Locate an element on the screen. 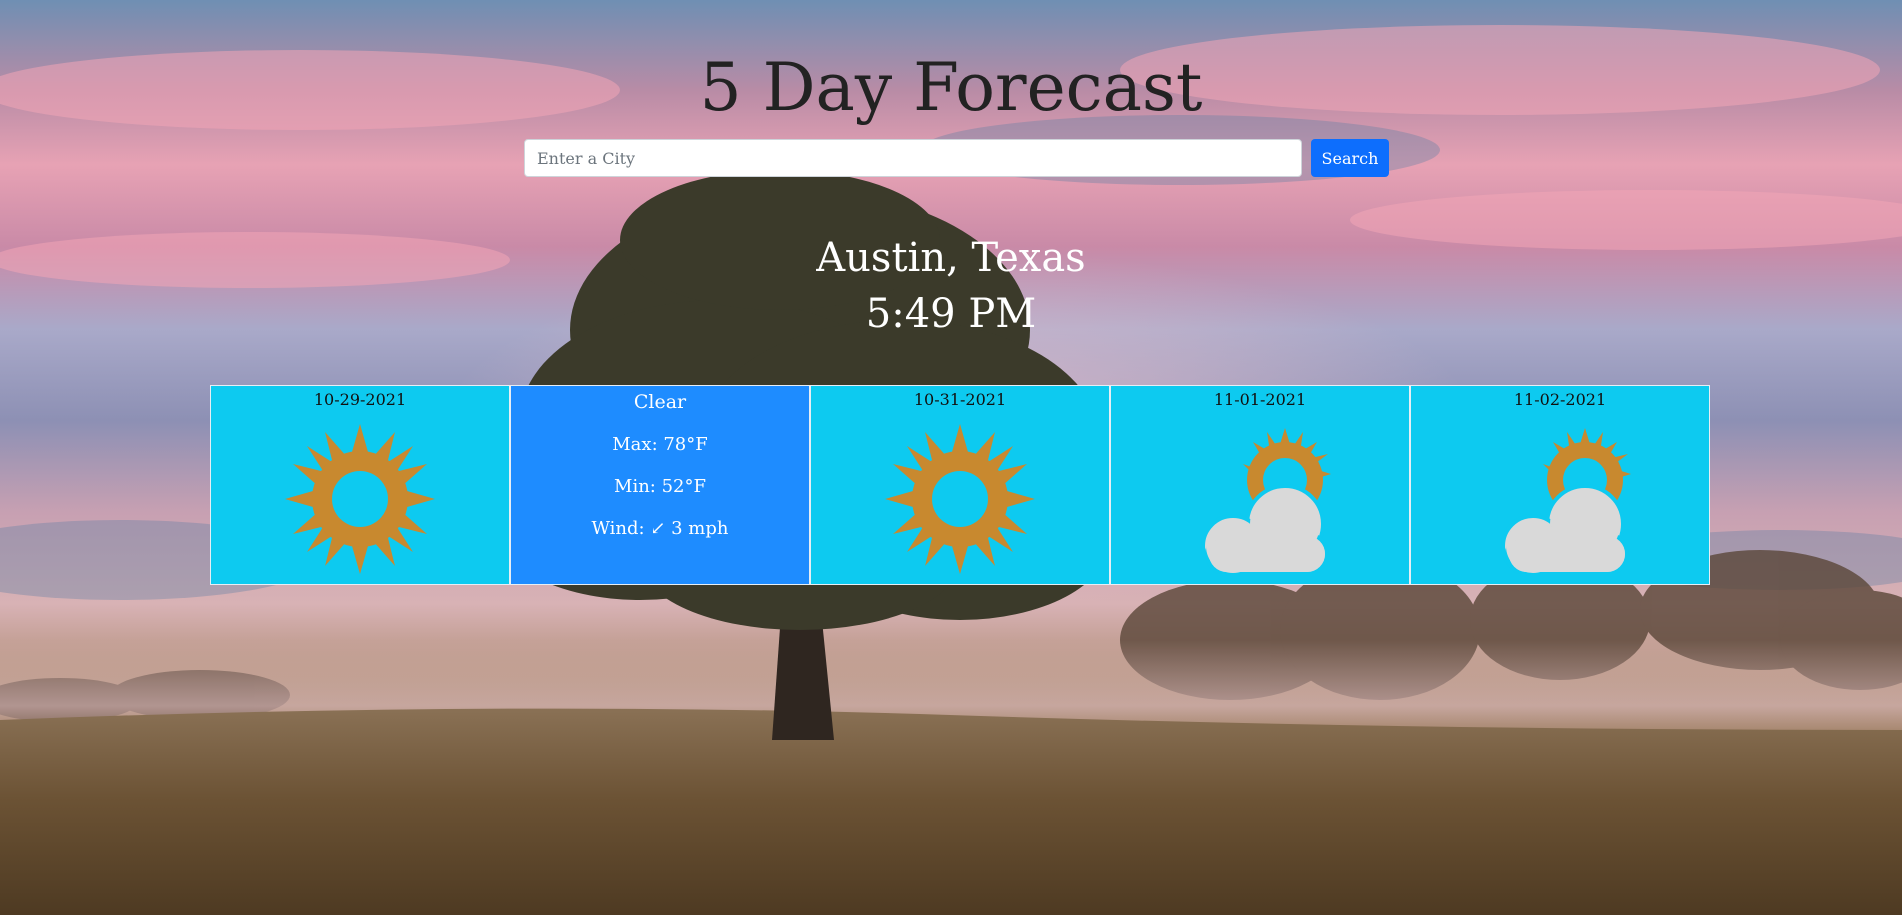 This screenshot has height=915, width=1902. city-search-input is located at coordinates (913, 158).